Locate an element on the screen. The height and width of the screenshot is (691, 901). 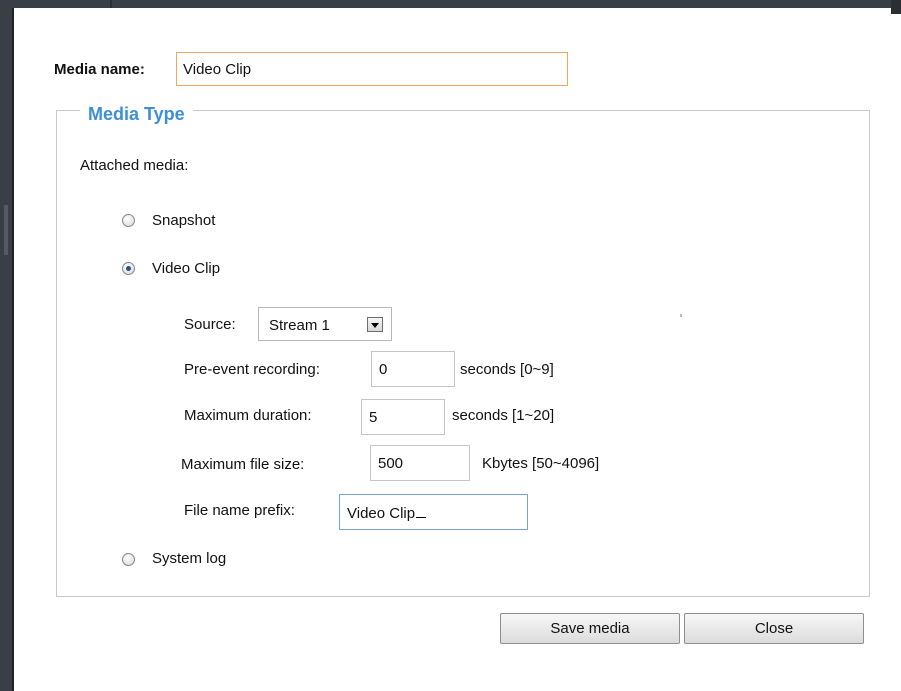
save-media-button: Save media is located at coordinates (590, 628).